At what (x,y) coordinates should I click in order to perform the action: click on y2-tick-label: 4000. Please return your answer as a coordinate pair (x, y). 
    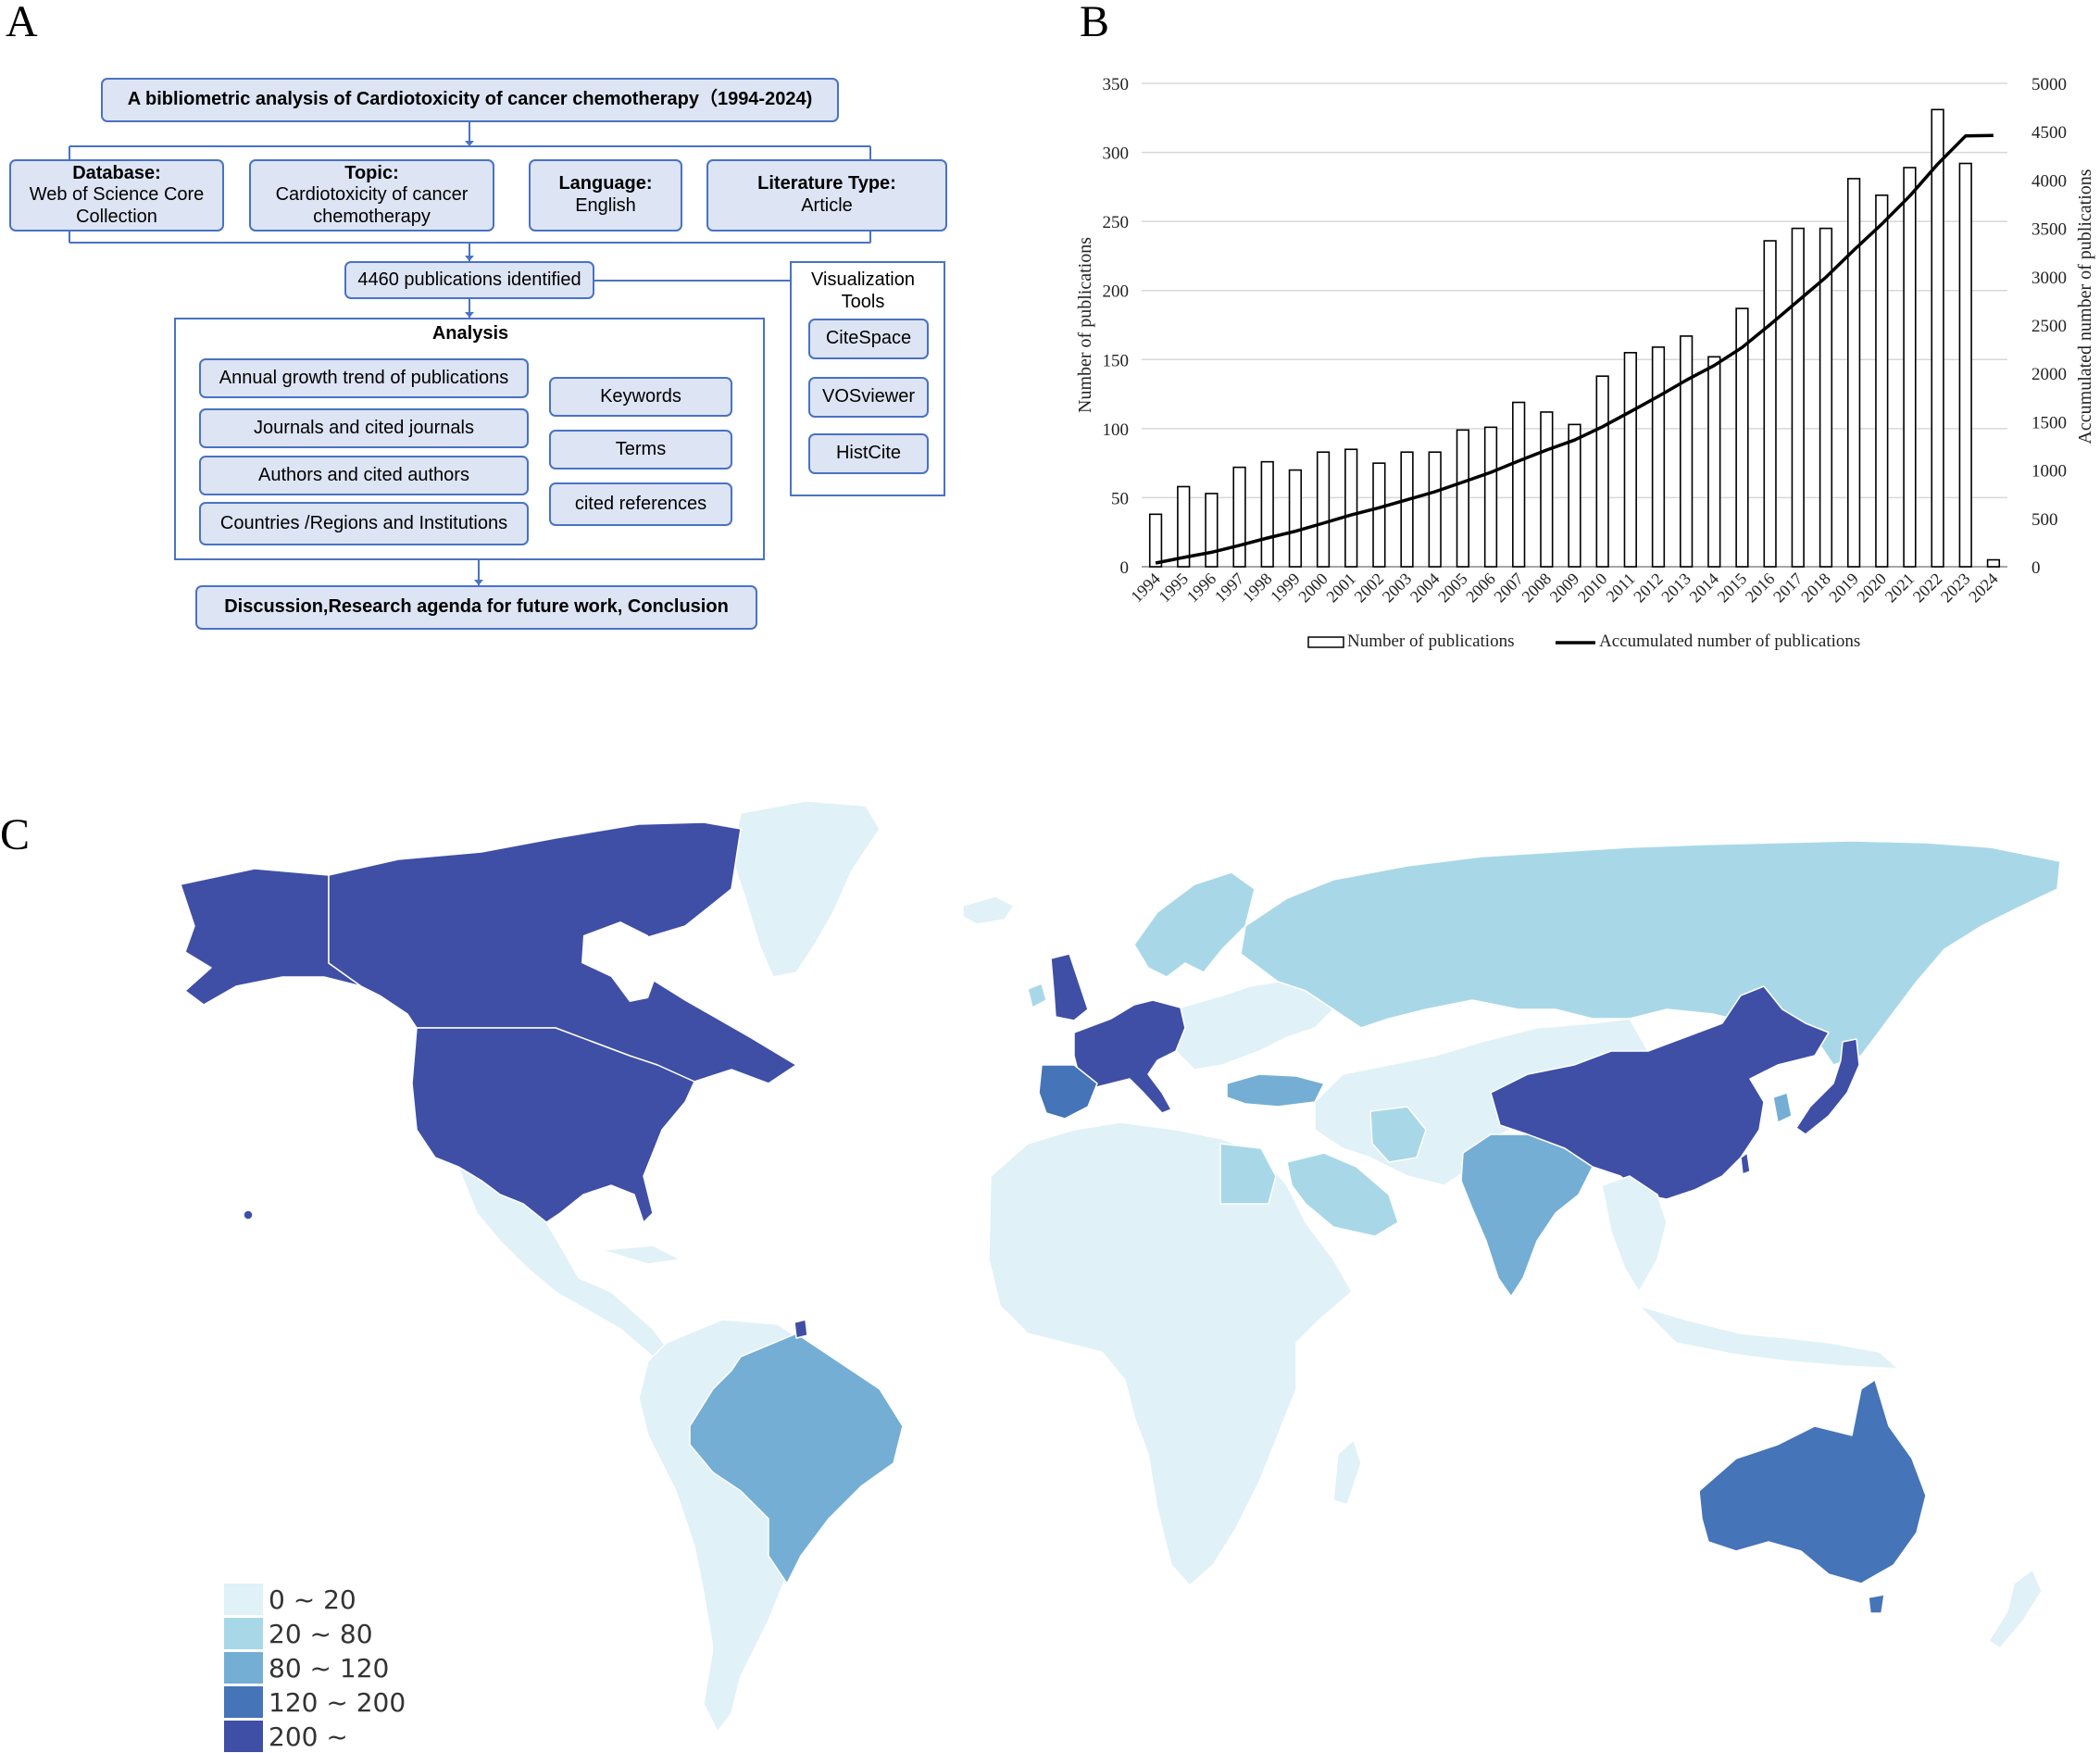
    Looking at the image, I should click on (2049, 181).